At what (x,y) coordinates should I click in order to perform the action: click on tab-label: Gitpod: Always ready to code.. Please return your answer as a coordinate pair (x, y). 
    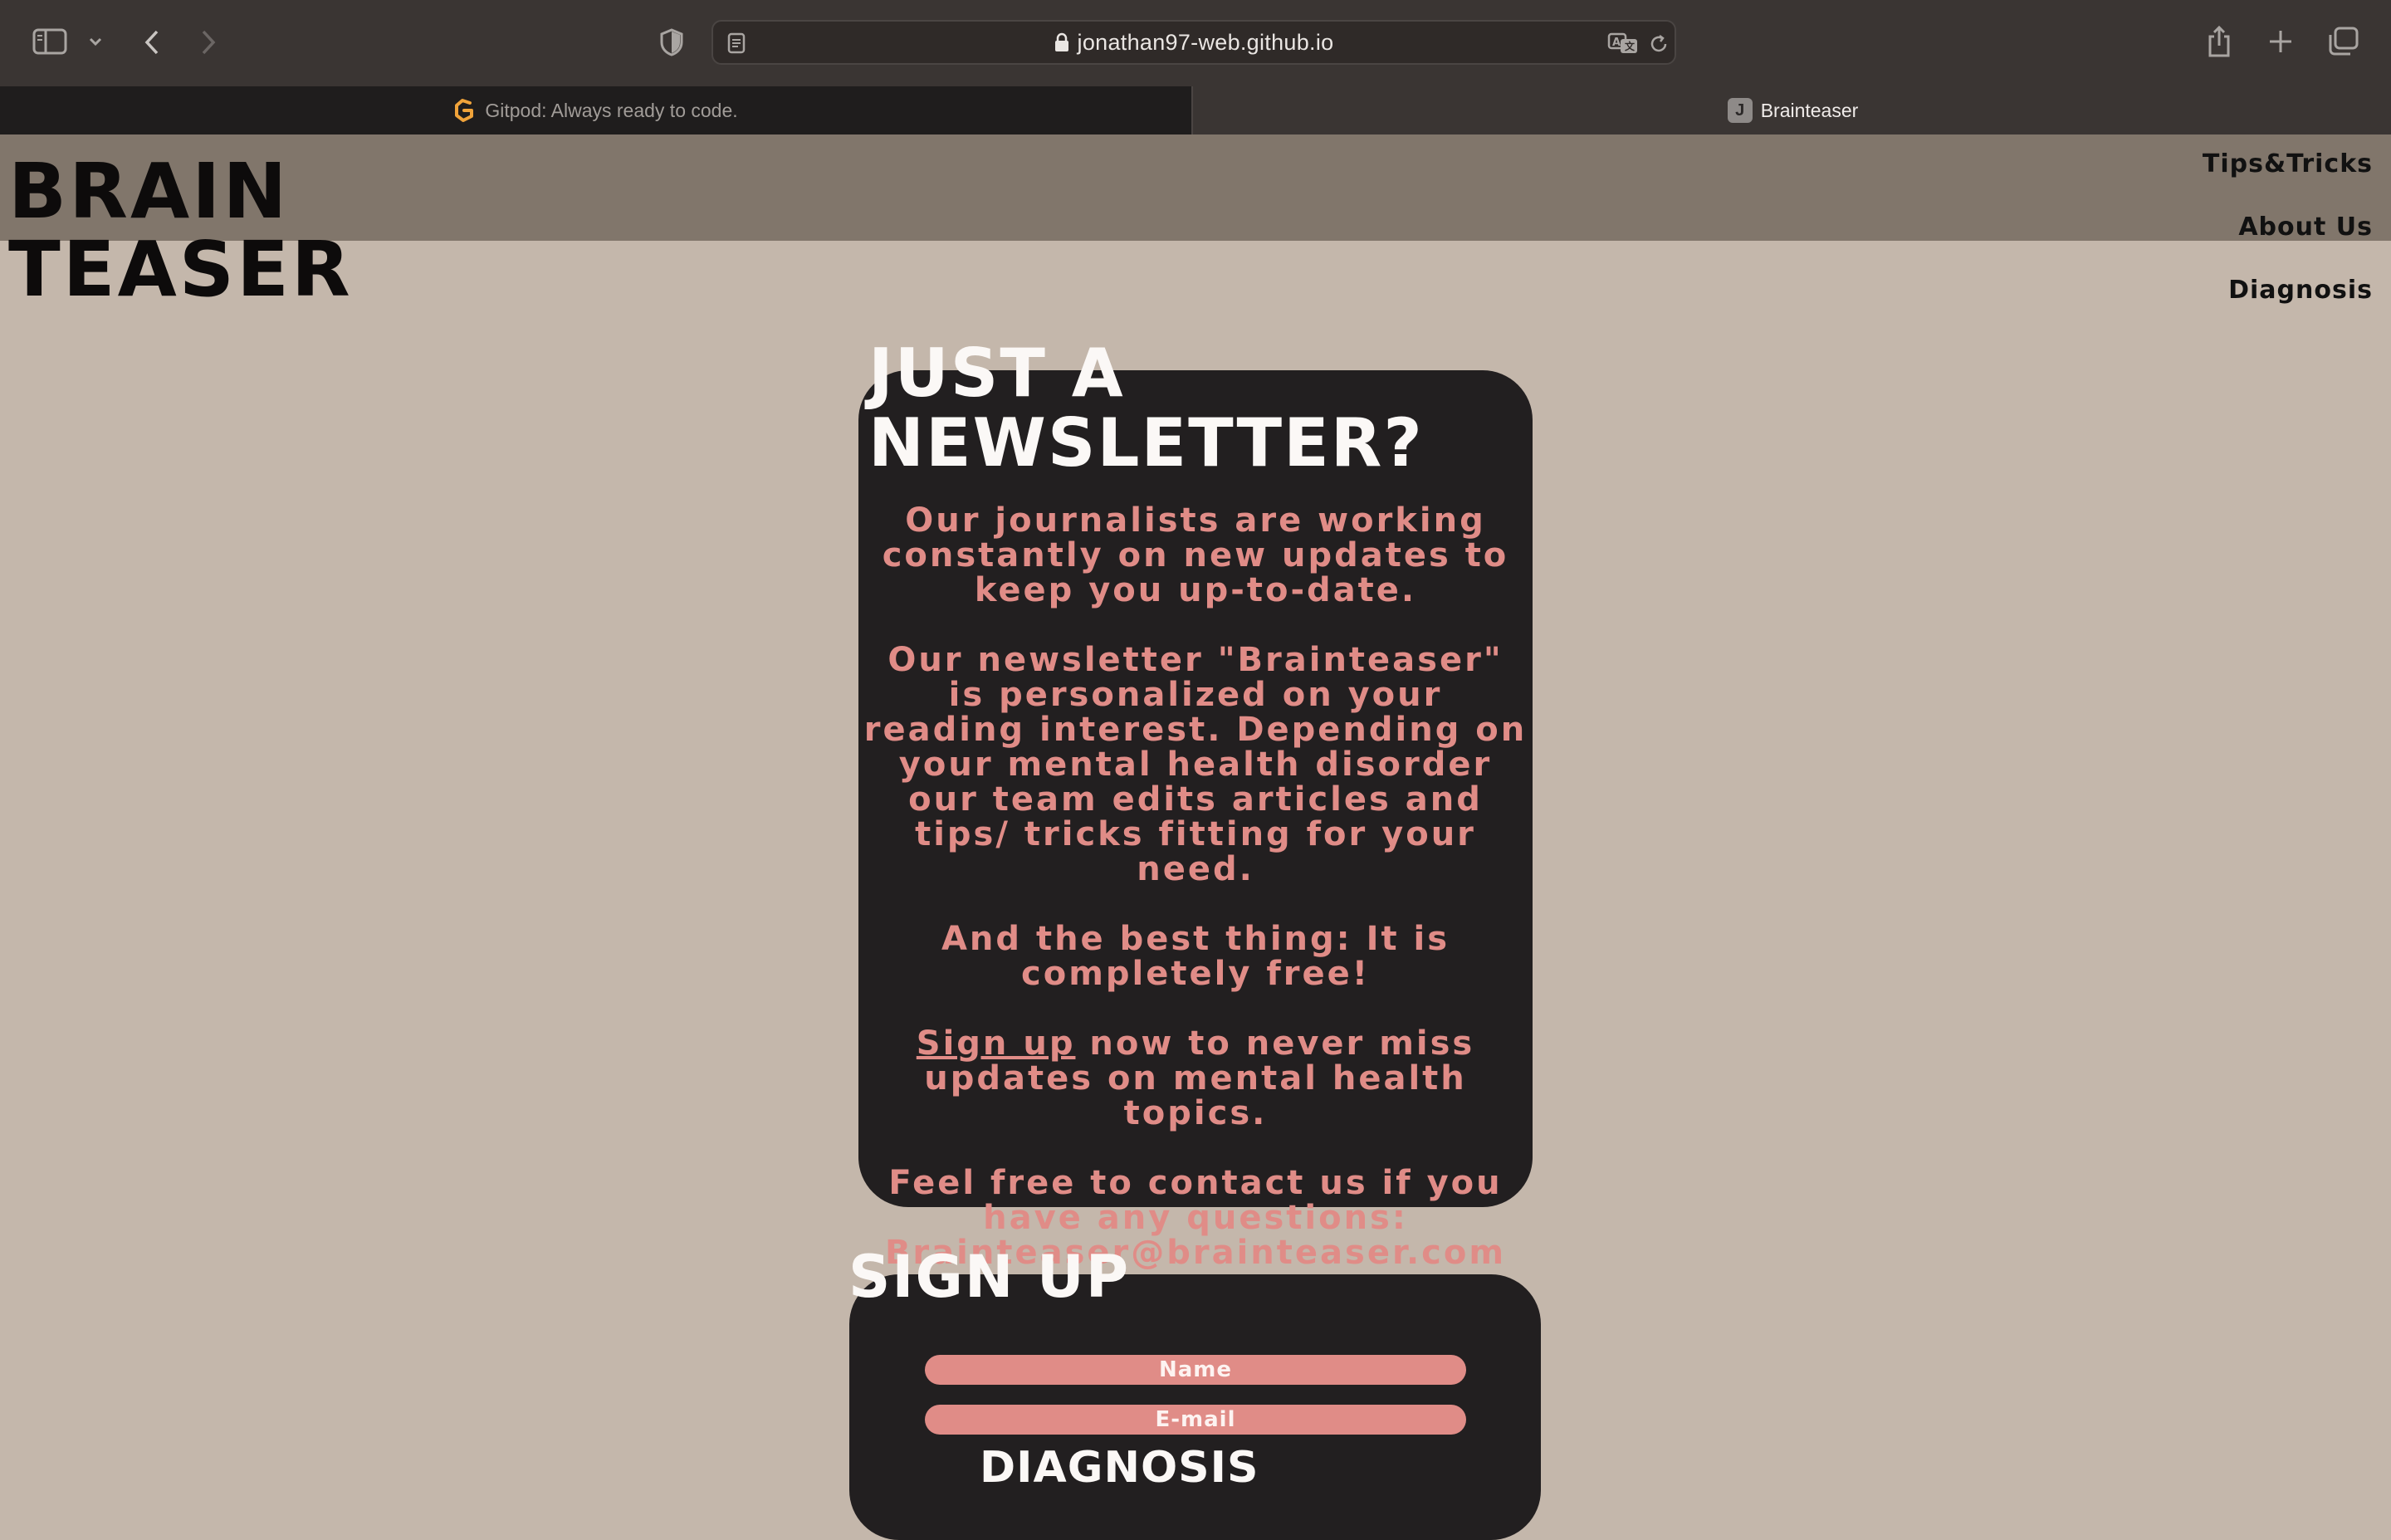
    Looking at the image, I should click on (611, 110).